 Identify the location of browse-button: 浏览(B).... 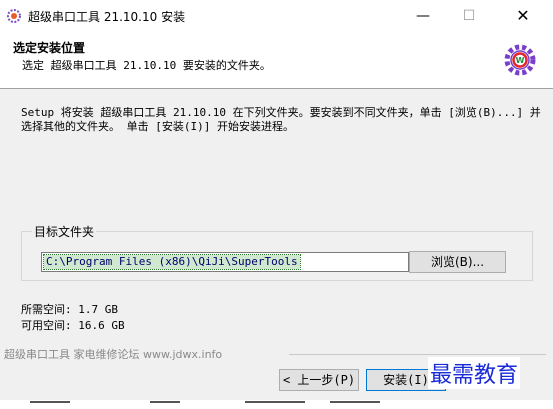
(457, 262).